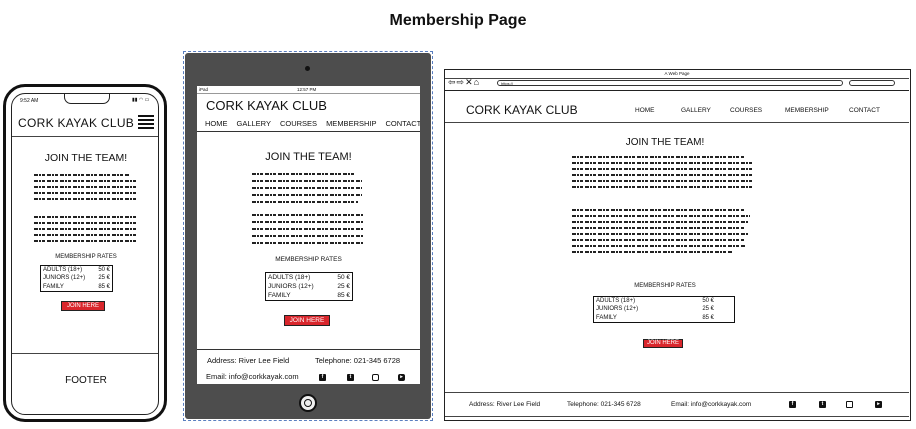 The width and height of the screenshot is (916, 429). I want to click on tablet-home-button, so click(308, 403).